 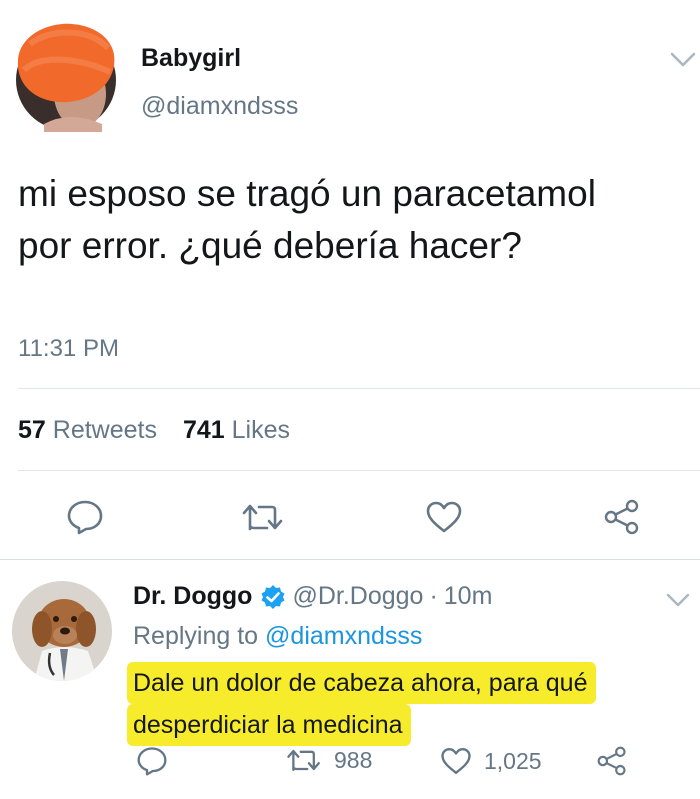 What do you see at coordinates (343, 636) in the screenshot?
I see `replying-handle-link: @diamxndsss` at bounding box center [343, 636].